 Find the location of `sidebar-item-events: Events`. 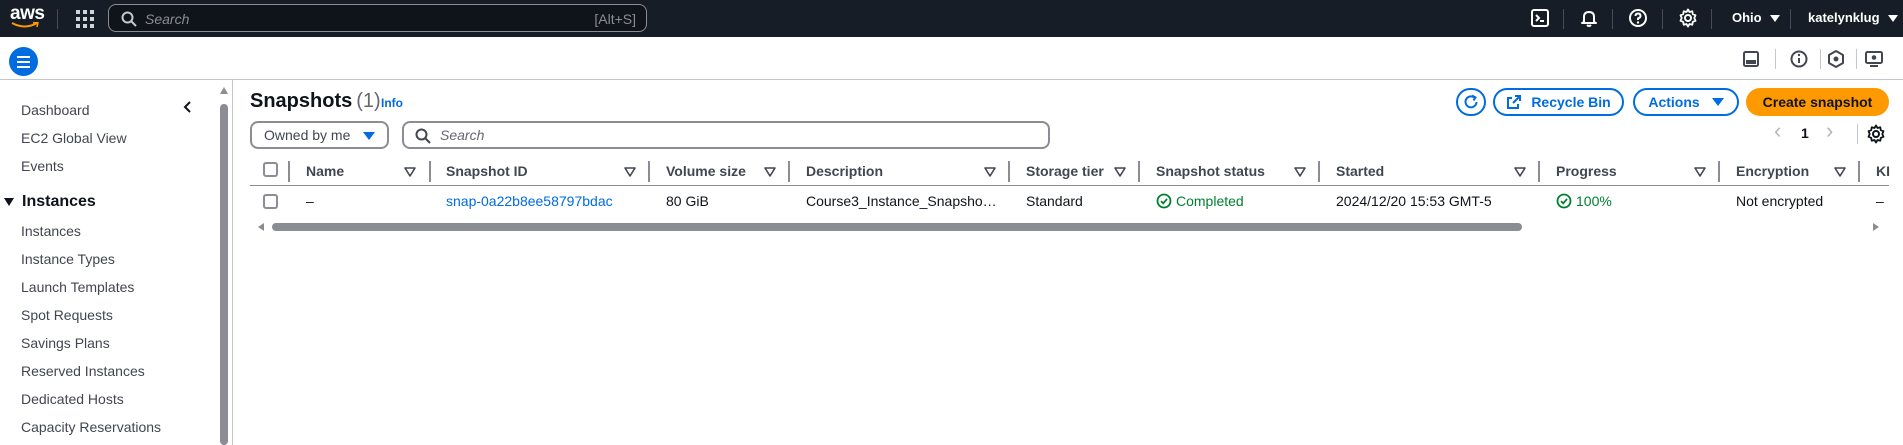

sidebar-item-events: Events is located at coordinates (42, 166).